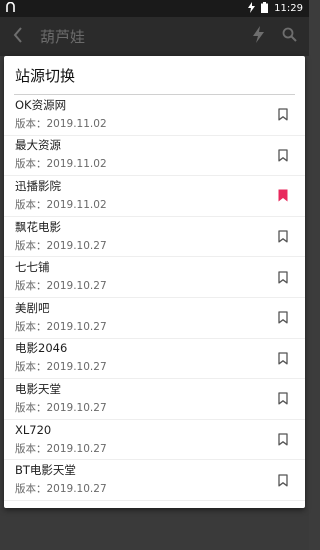 This screenshot has width=320, height=550. Describe the element at coordinates (145, 358) in the screenshot. I see `source-texts: 电影2046 版本：2019.10.27` at that location.